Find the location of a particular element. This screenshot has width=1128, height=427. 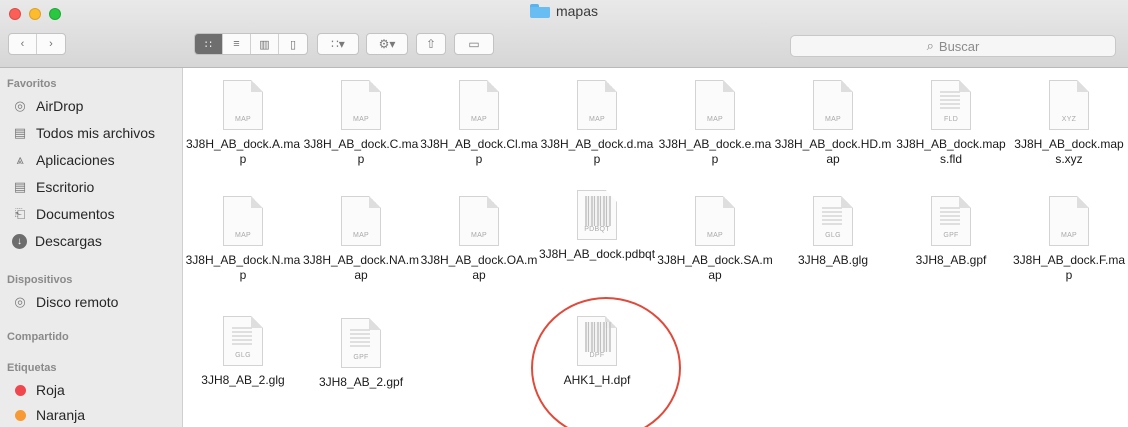

sidebar-tag-naranja: Naranja is located at coordinates (48, 415).